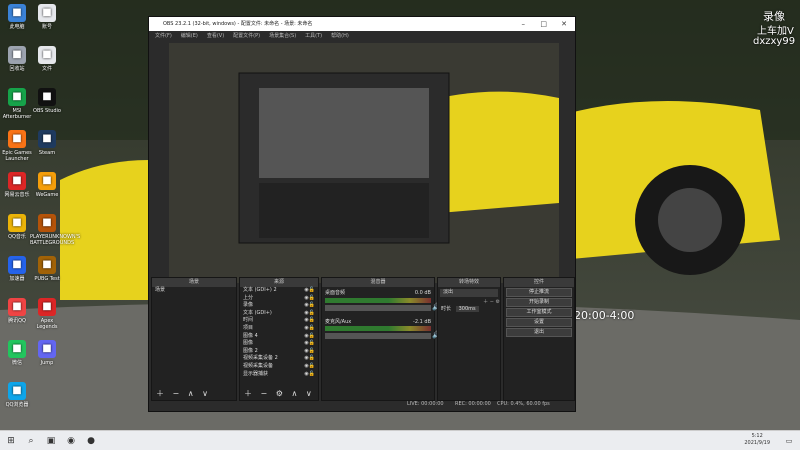  Describe the element at coordinates (31, 441) in the screenshot. I see `search-icon: ⌕` at that location.